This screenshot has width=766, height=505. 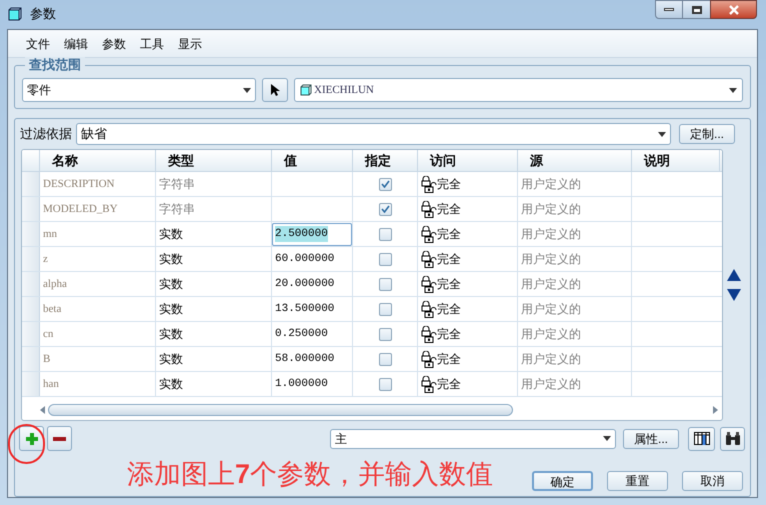 I want to click on column-header: 指定, so click(x=385, y=160).